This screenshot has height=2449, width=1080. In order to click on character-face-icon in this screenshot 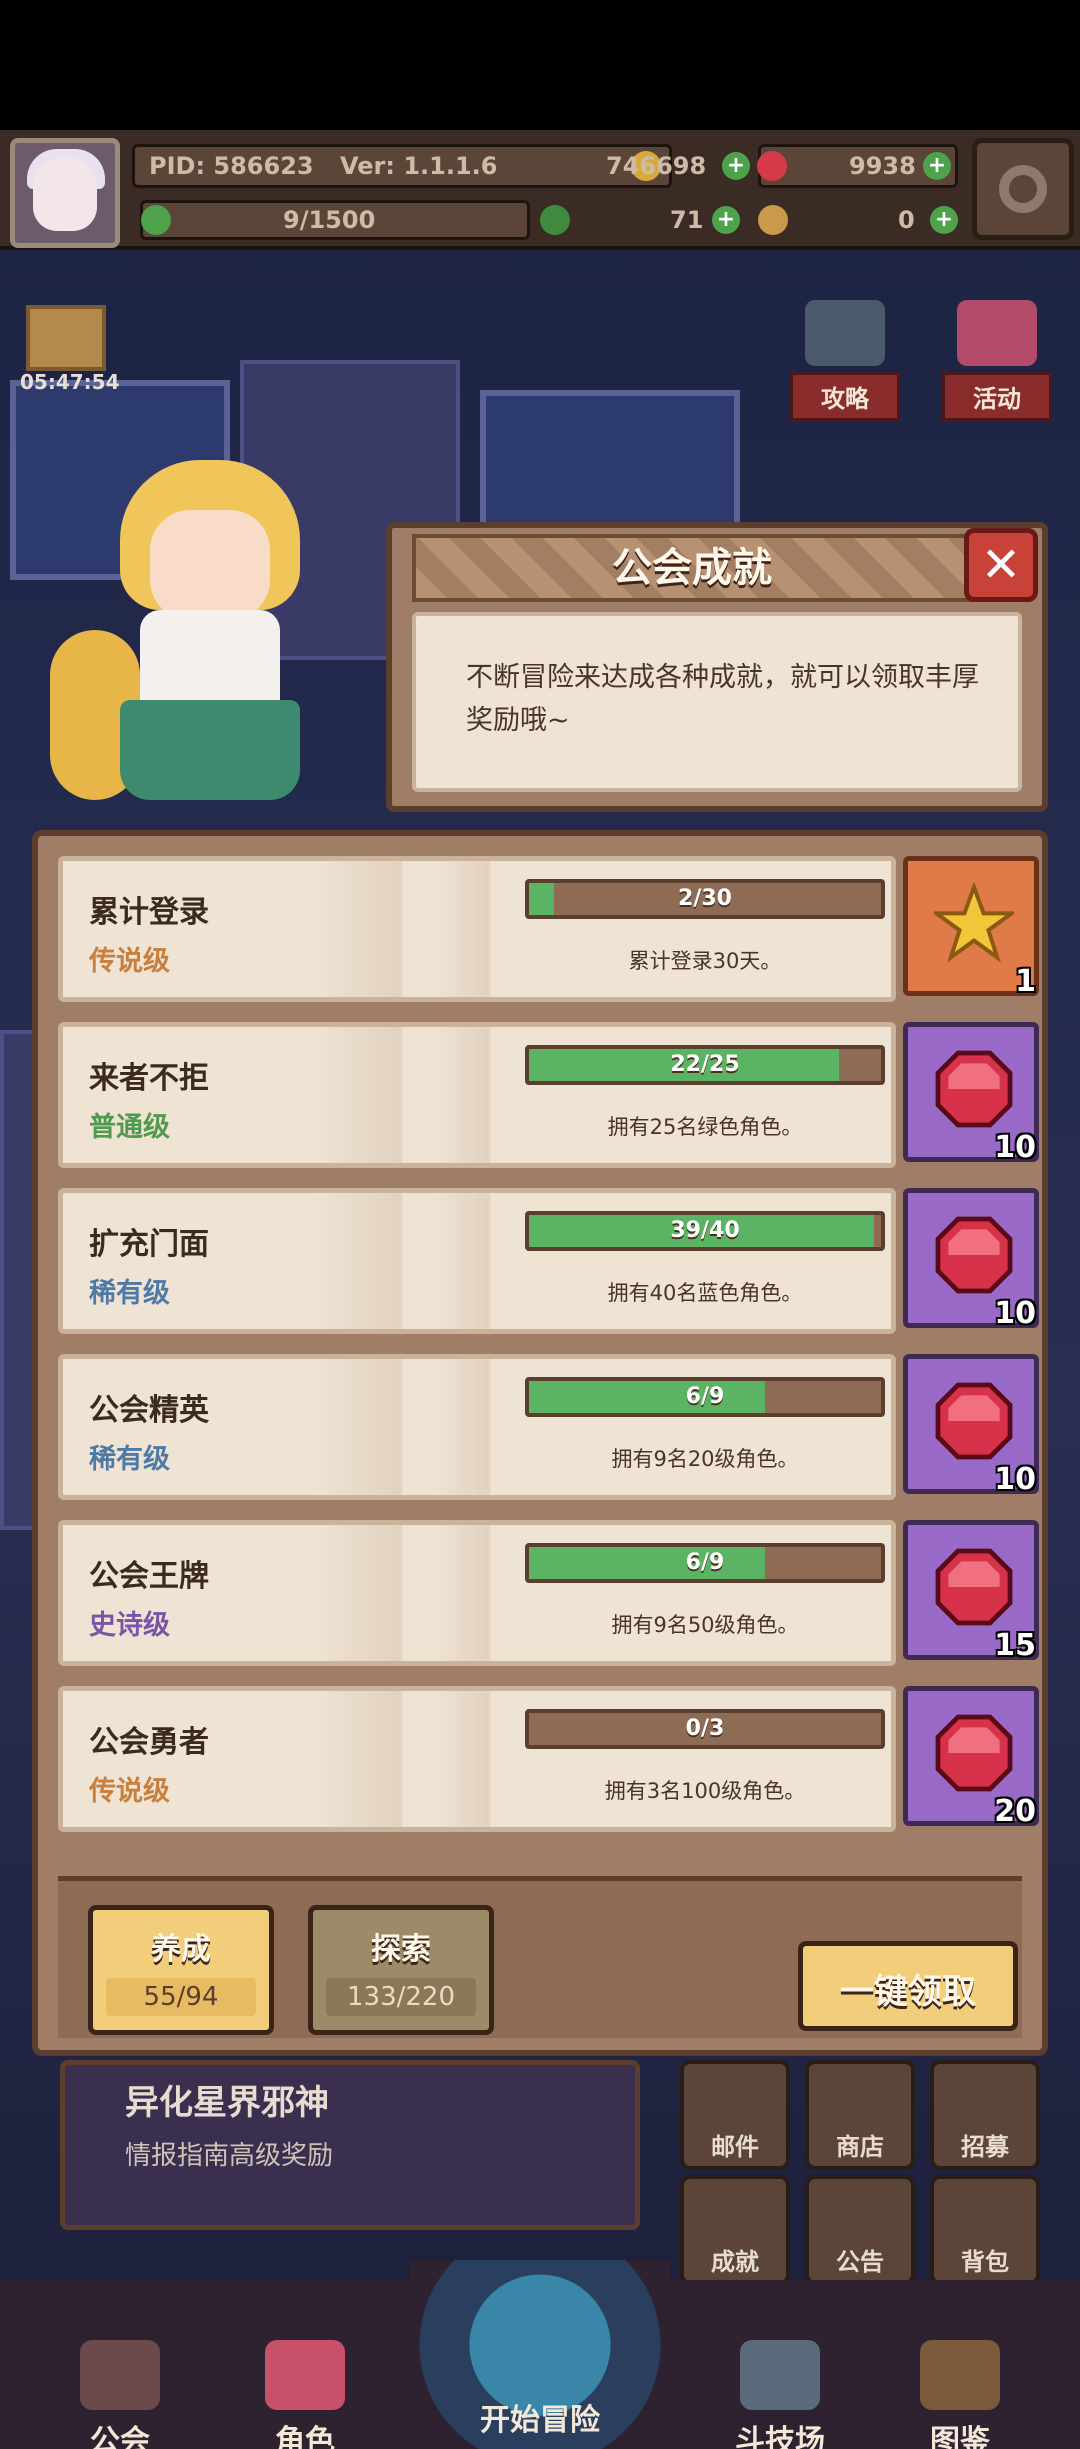, I will do `click(305, 2375)`.